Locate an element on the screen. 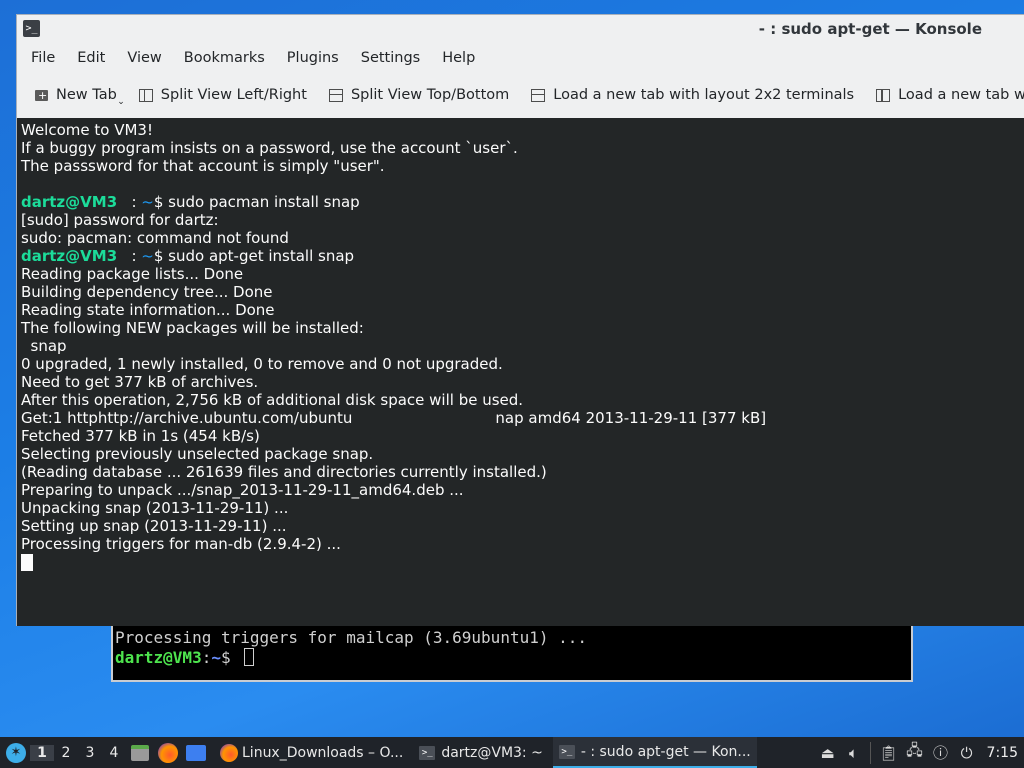 Image resolution: width=1024 pixels, height=768 pixels. new-tab-icon is located at coordinates (41, 95).